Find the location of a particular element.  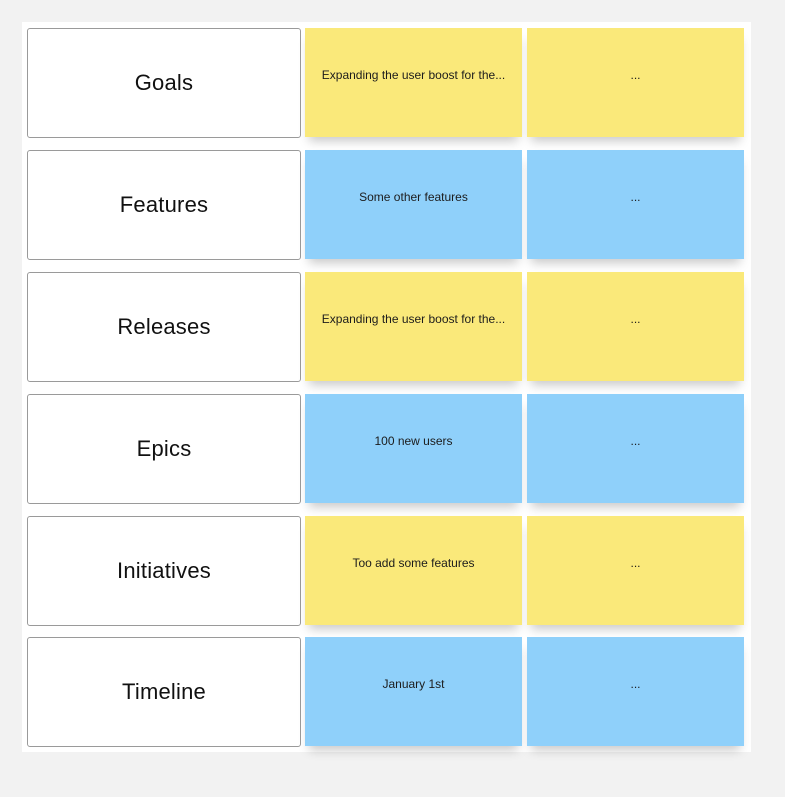

row-label: Initiatives is located at coordinates (164, 570).